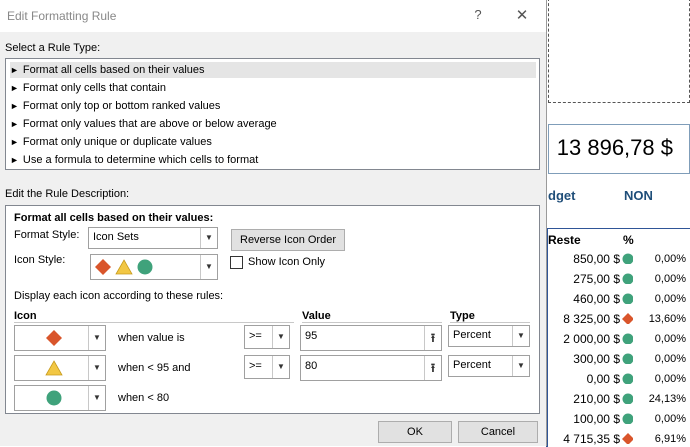 The height and width of the screenshot is (447, 690). Describe the element at coordinates (273, 106) in the screenshot. I see `rule-type-item: ► Format only top or bottom ranked values` at that location.